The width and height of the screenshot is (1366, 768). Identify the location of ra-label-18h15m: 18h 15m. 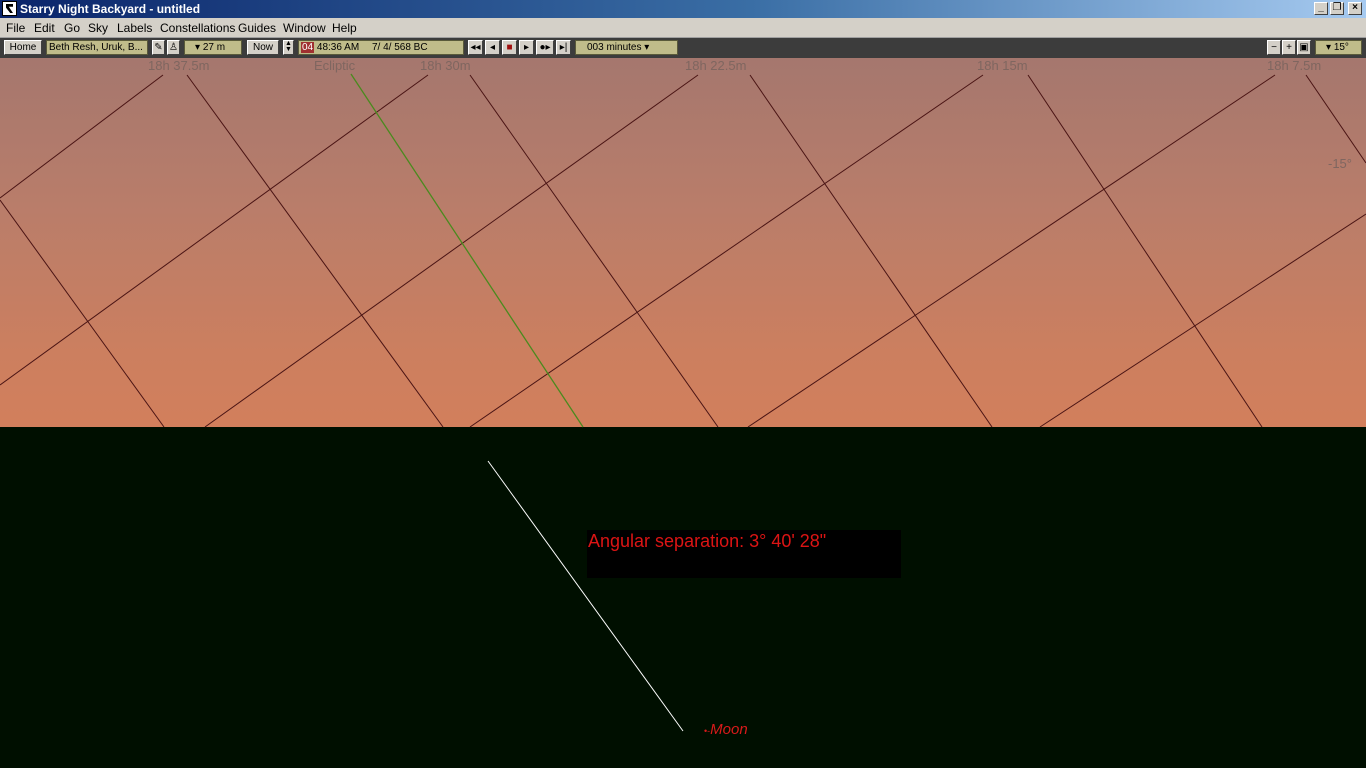
(1002, 65).